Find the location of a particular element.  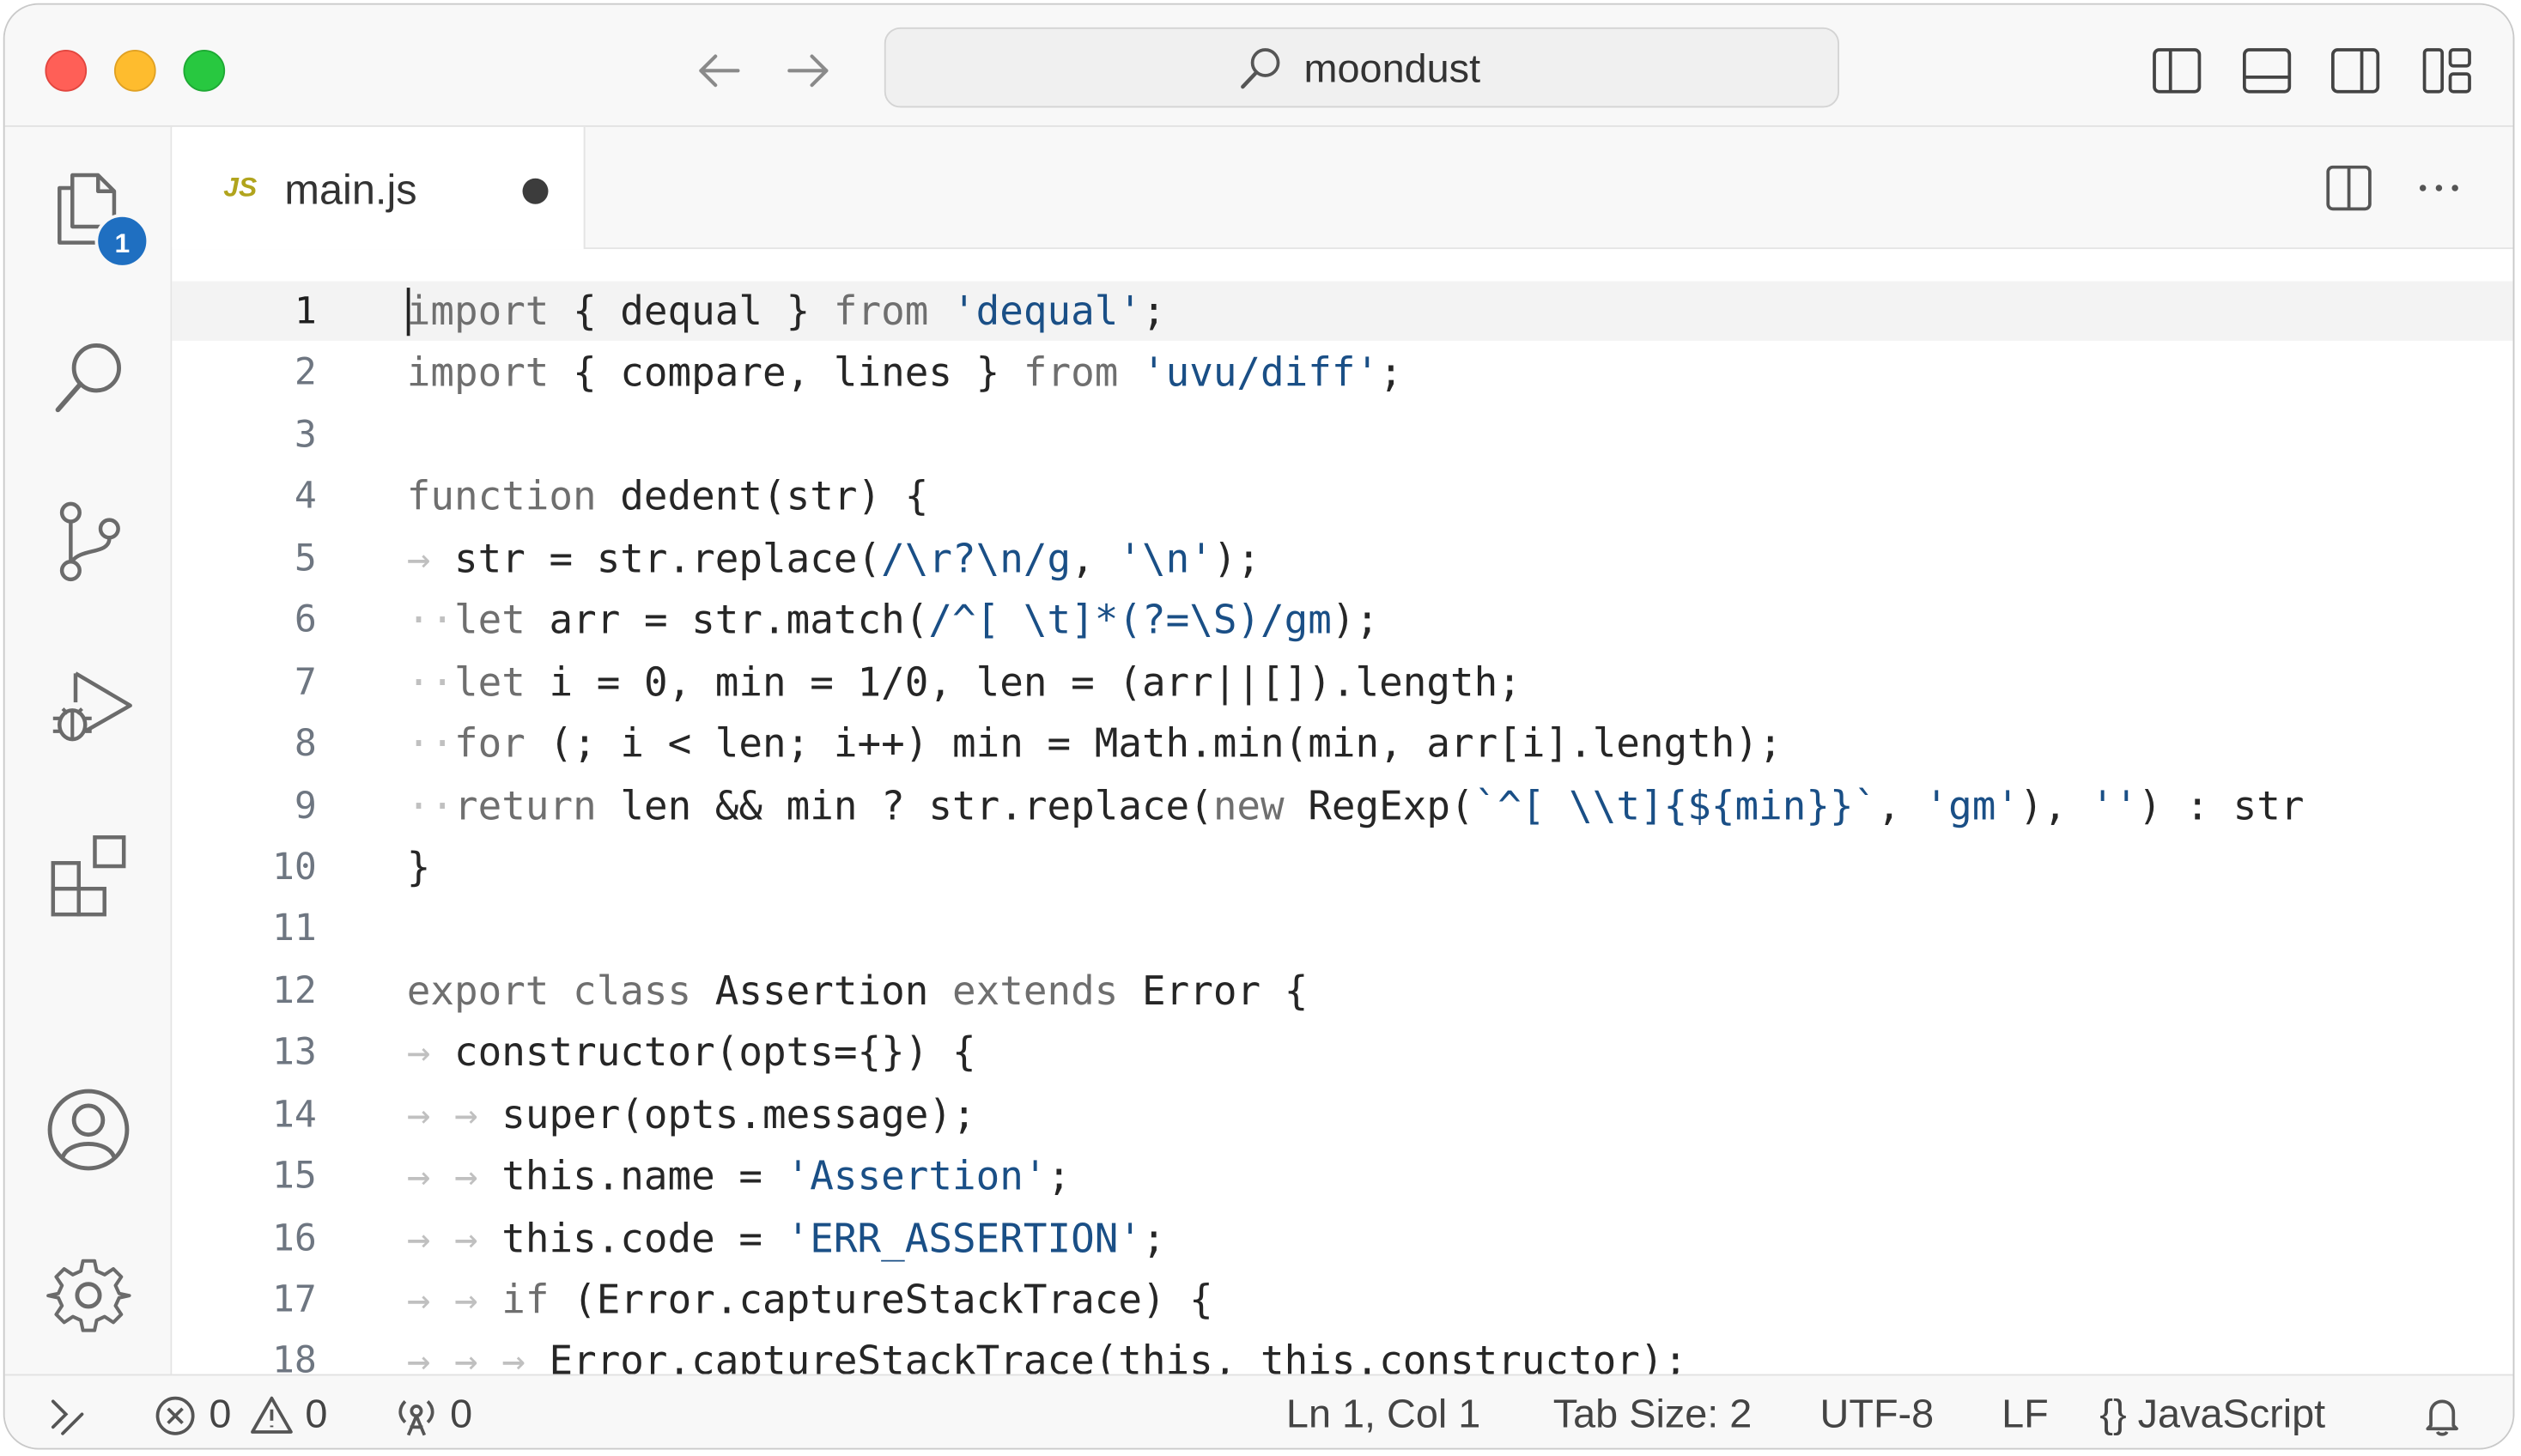

customize-layout-icon is located at coordinates (2447, 72).